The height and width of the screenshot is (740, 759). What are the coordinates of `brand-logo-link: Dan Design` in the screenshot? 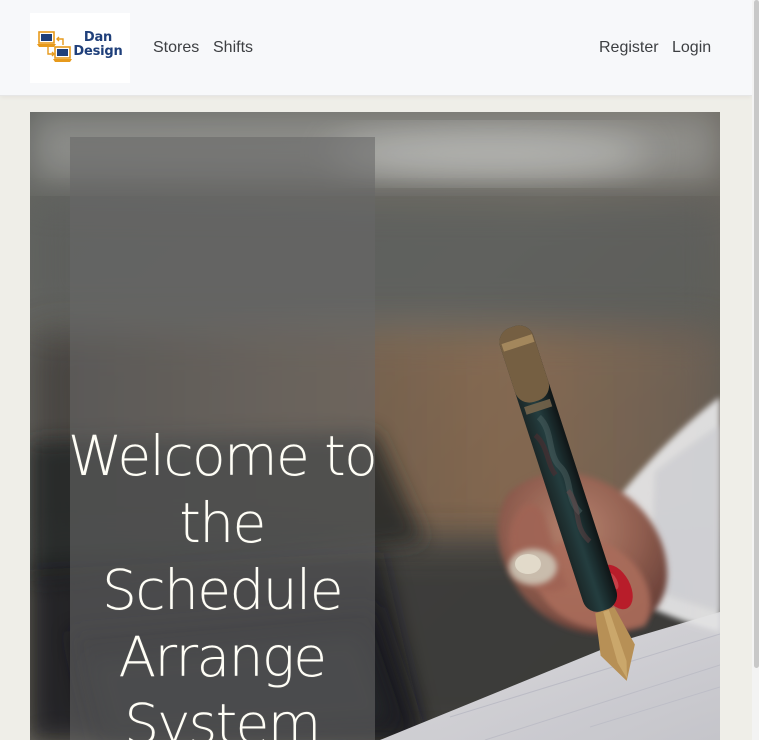 It's located at (80, 48).